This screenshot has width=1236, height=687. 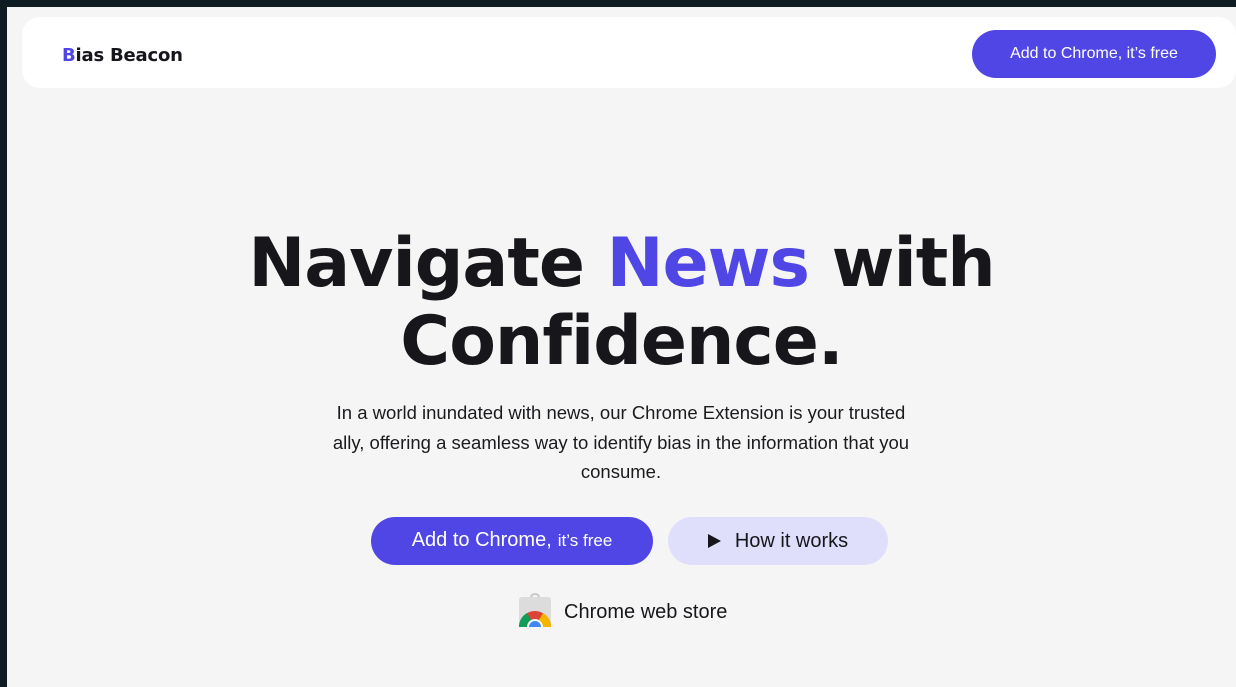 What do you see at coordinates (1094, 54) in the screenshot?
I see `add-to-chrome-header-button: Add to Chrome, it’s free` at bounding box center [1094, 54].